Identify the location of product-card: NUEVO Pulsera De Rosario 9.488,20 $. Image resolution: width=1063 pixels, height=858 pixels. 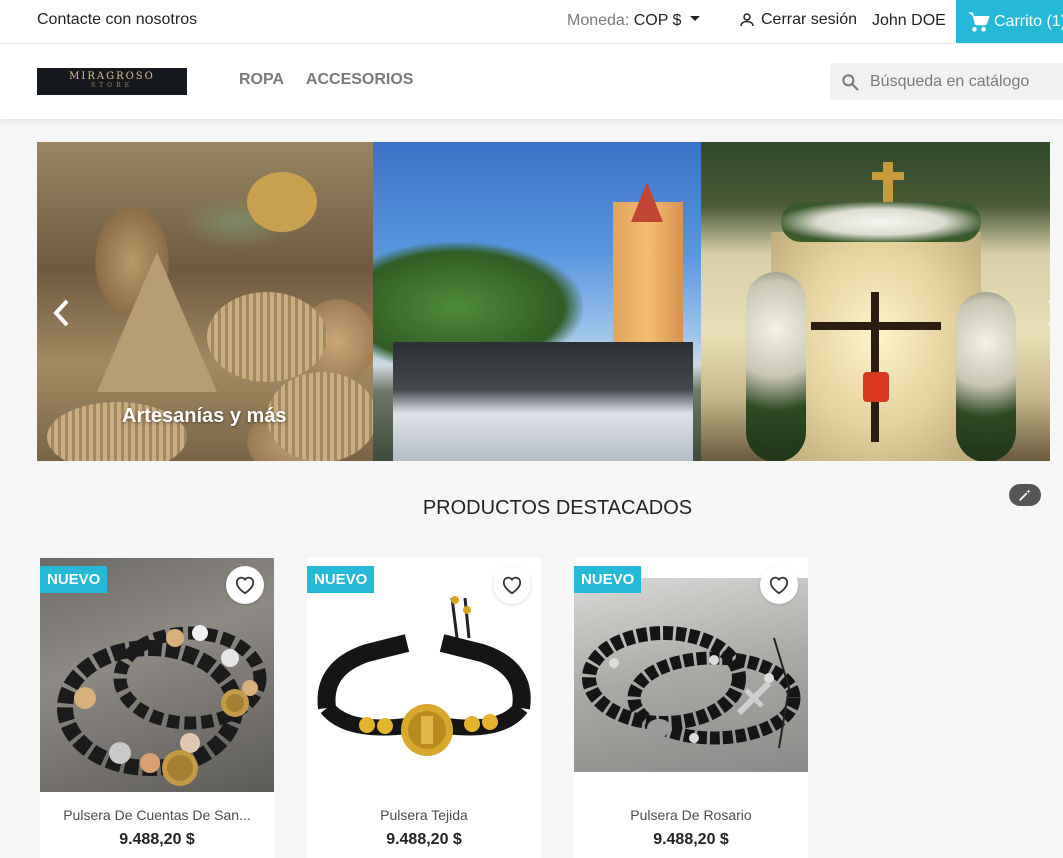
(691, 708).